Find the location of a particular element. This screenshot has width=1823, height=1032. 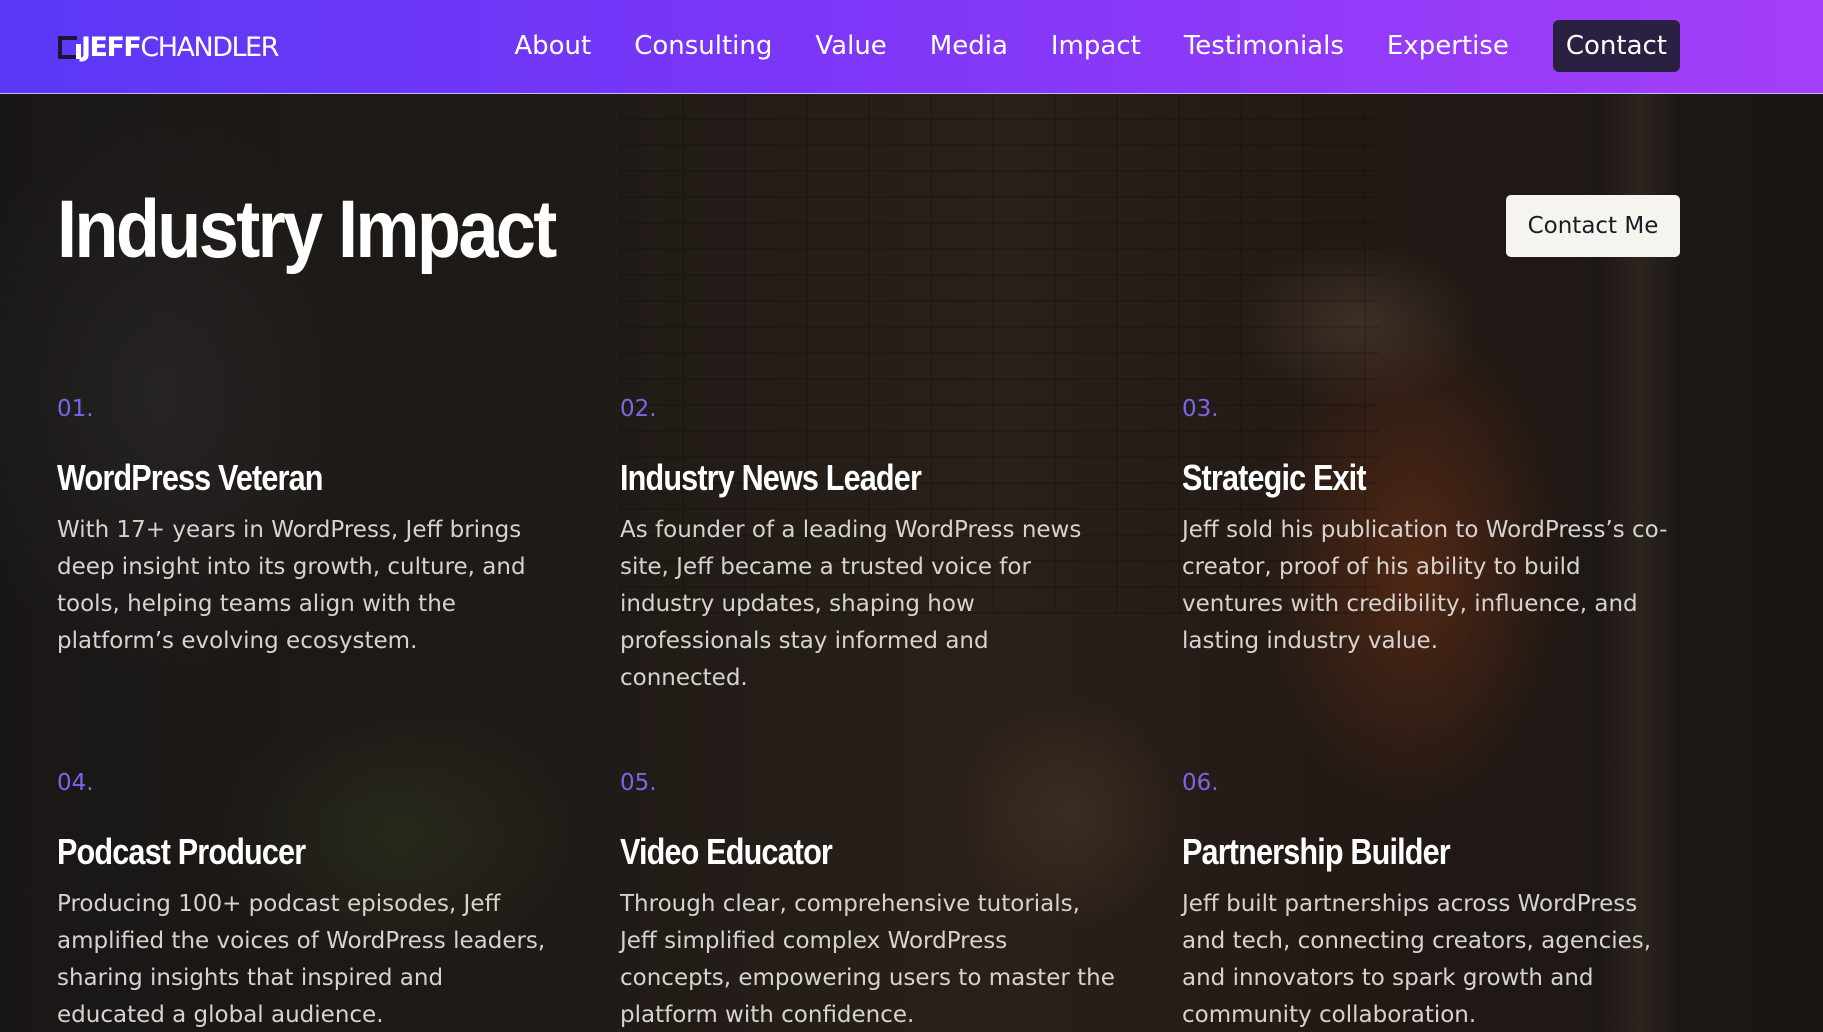

nav-link-expertise: Expertise is located at coordinates (1448, 46).